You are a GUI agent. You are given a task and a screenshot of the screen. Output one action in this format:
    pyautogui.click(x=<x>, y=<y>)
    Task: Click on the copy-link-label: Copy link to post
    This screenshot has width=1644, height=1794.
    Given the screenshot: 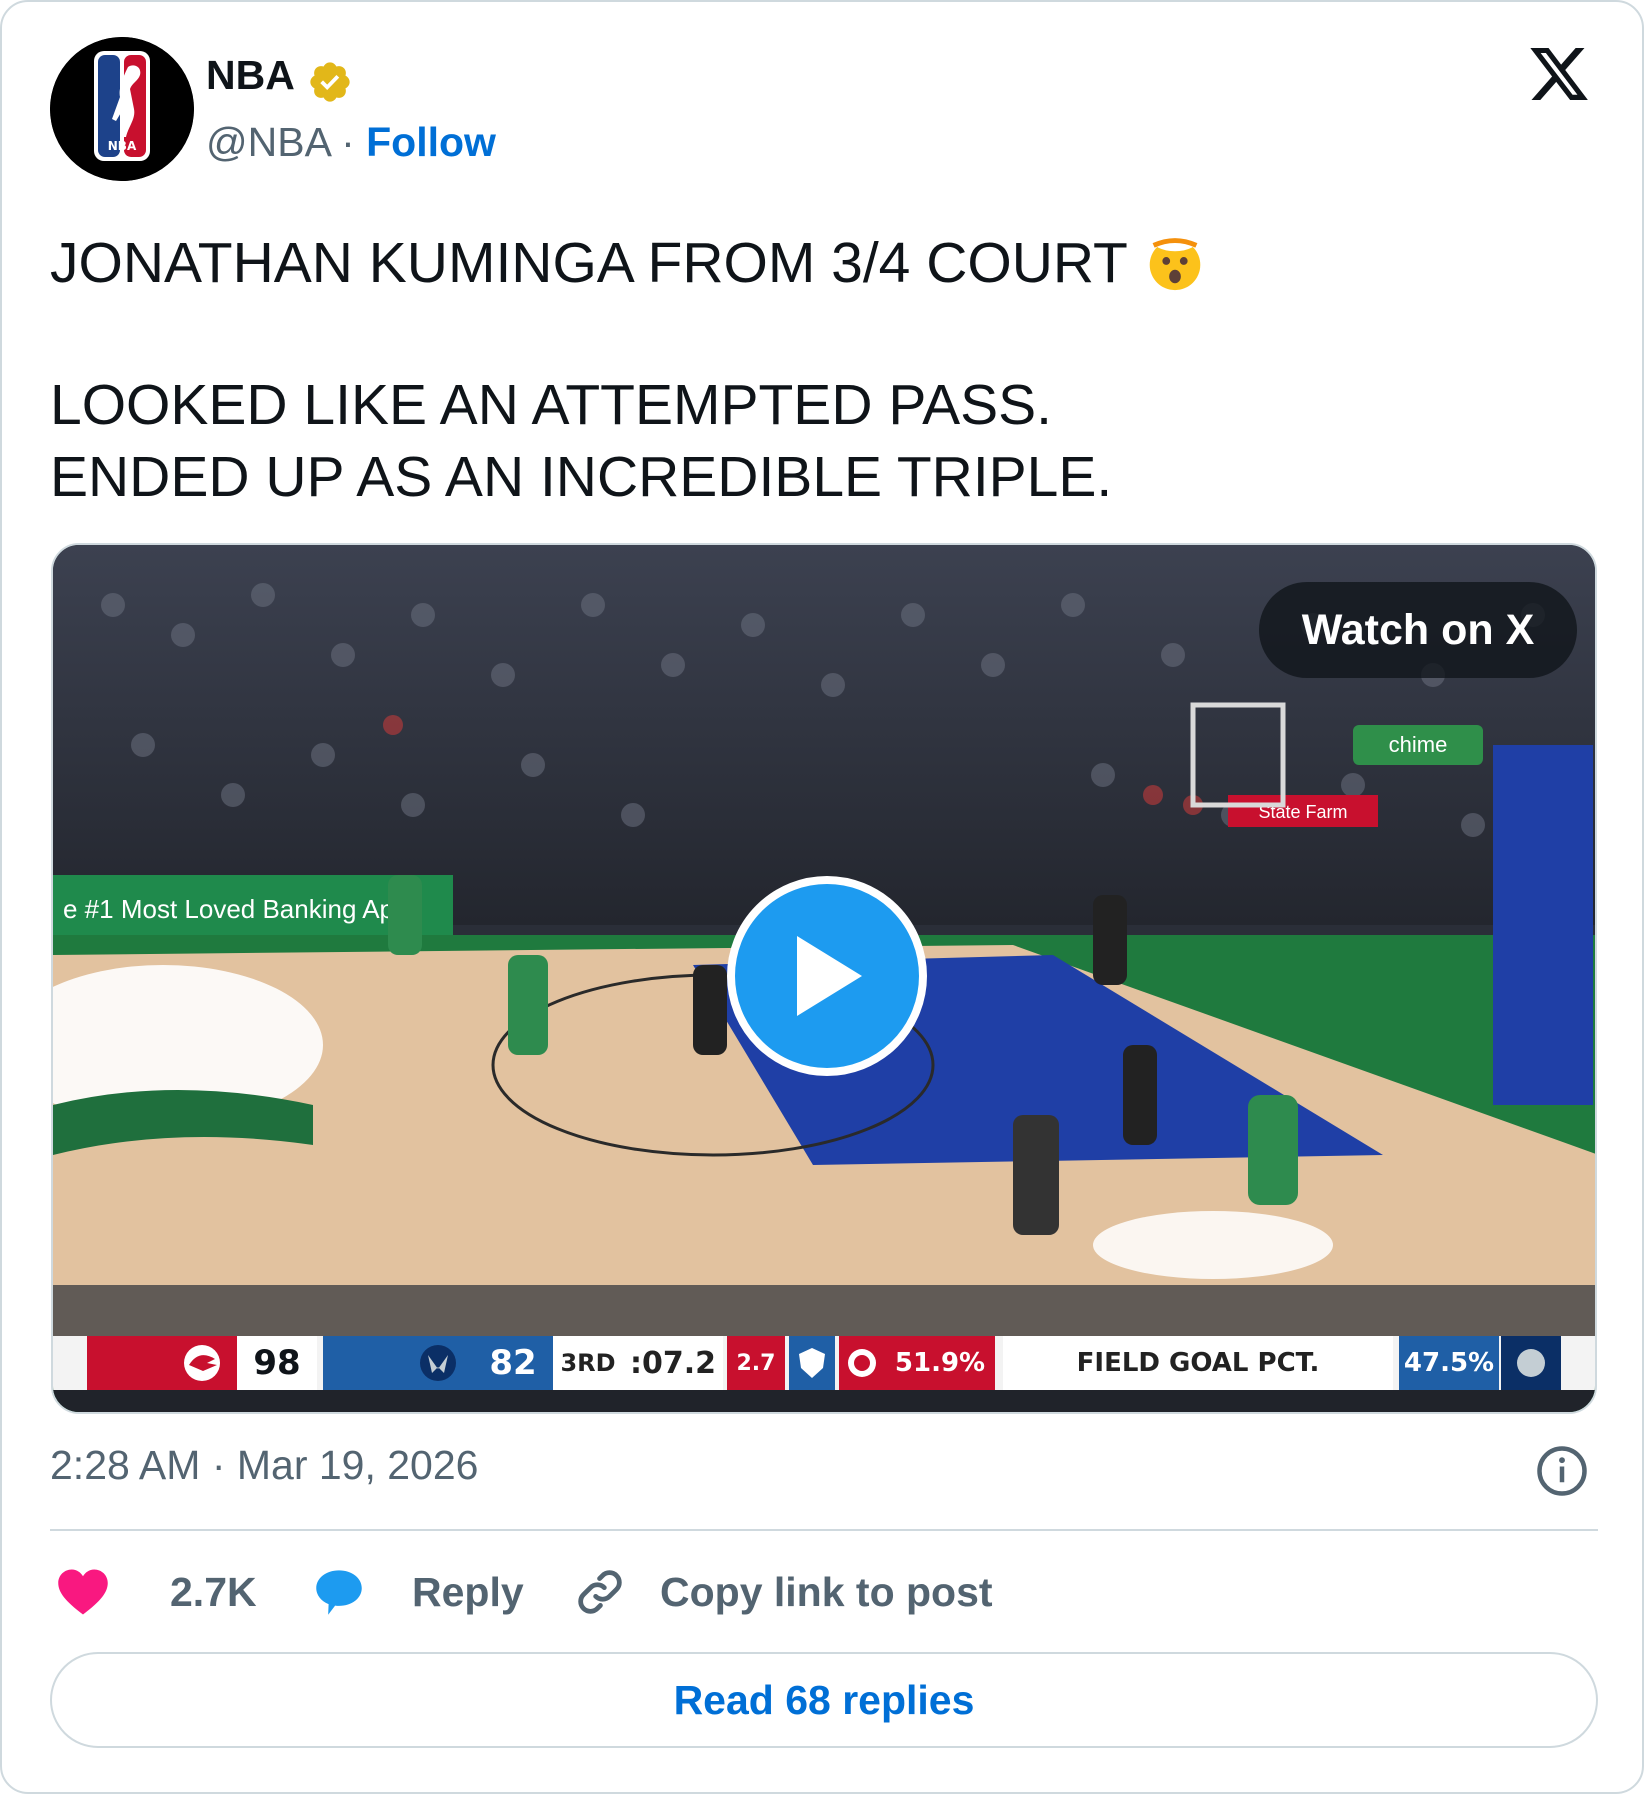 What is the action you would take?
    pyautogui.click(x=826, y=1591)
    